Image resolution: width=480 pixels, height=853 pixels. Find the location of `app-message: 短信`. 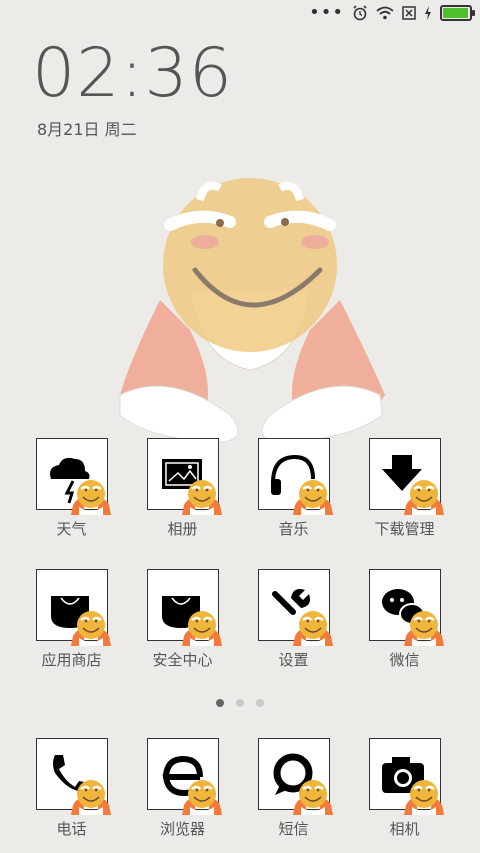

app-message: 短信 is located at coordinates (293, 788).